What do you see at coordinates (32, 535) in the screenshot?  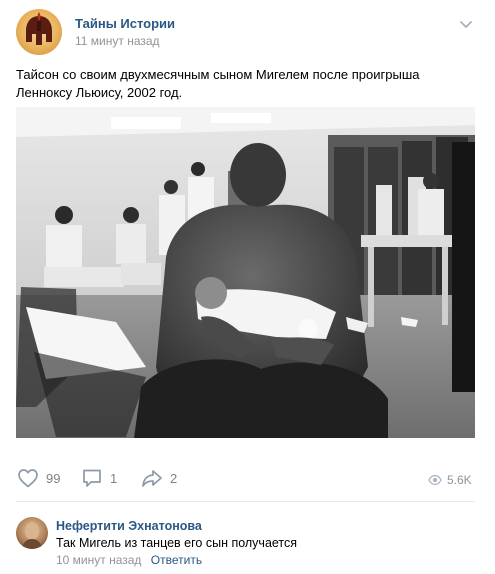 I see `avatar-photo` at bounding box center [32, 535].